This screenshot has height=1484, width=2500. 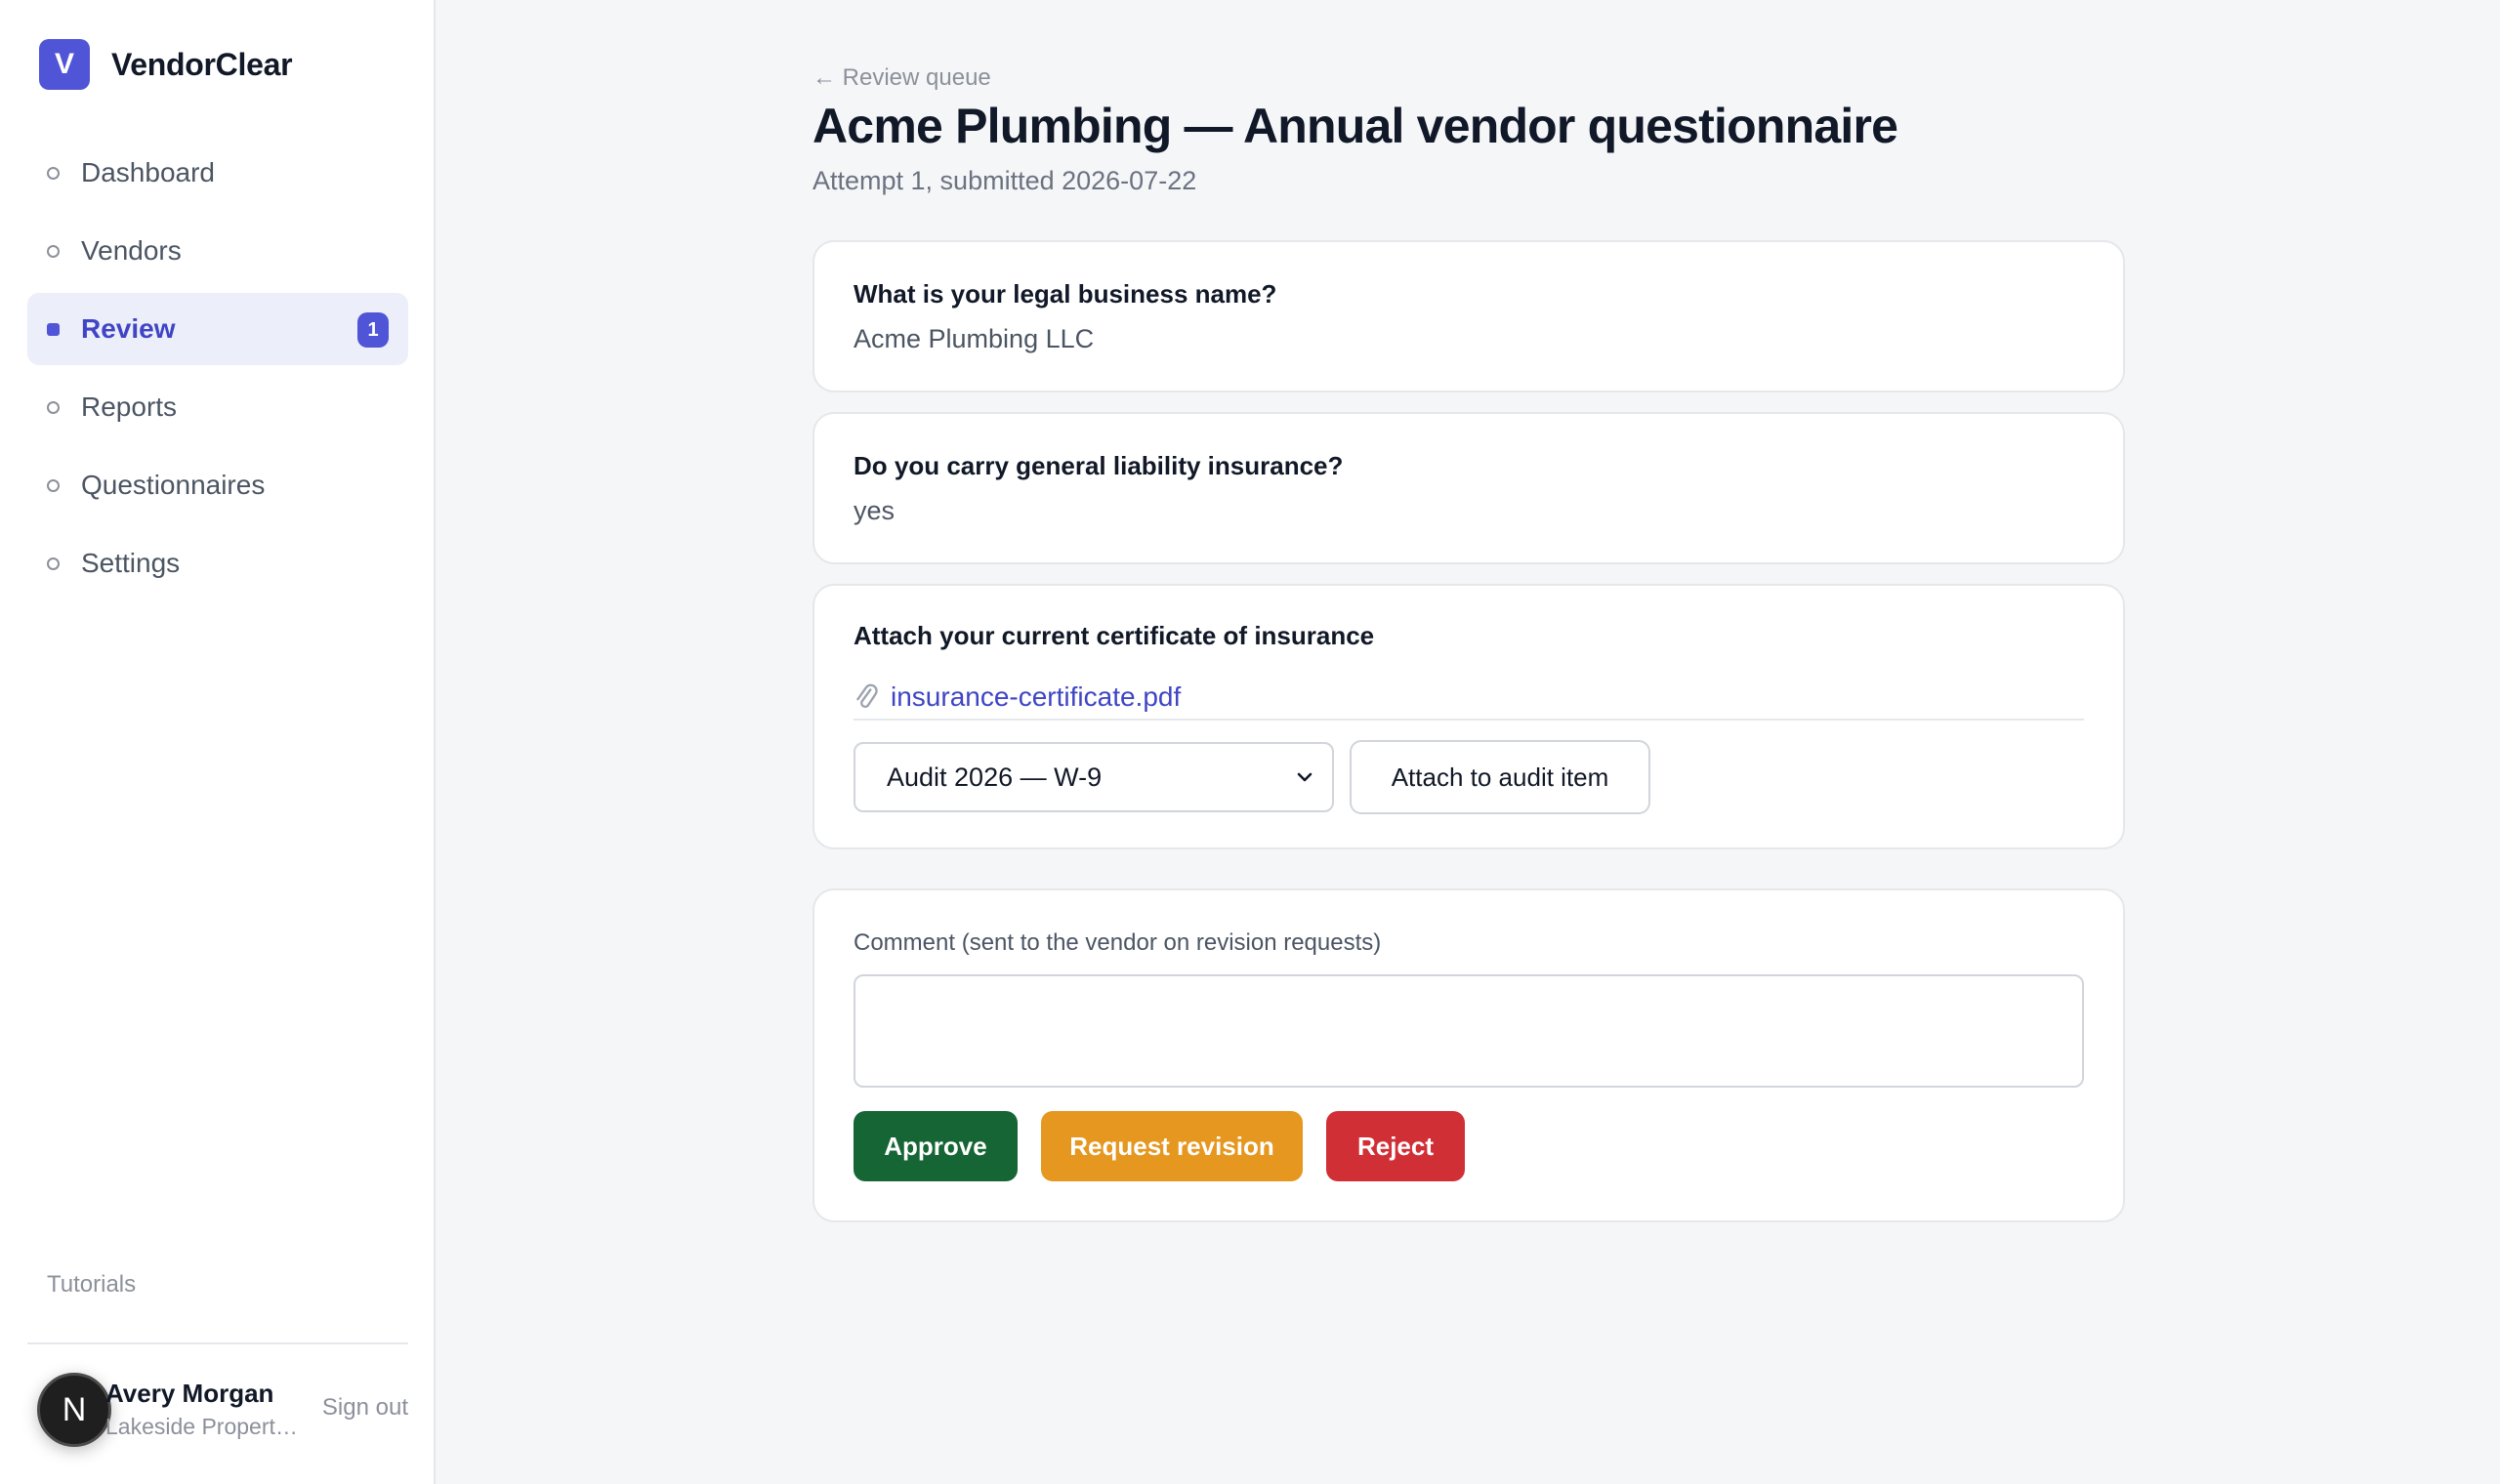 What do you see at coordinates (74, 1410) in the screenshot?
I see `avatar: N` at bounding box center [74, 1410].